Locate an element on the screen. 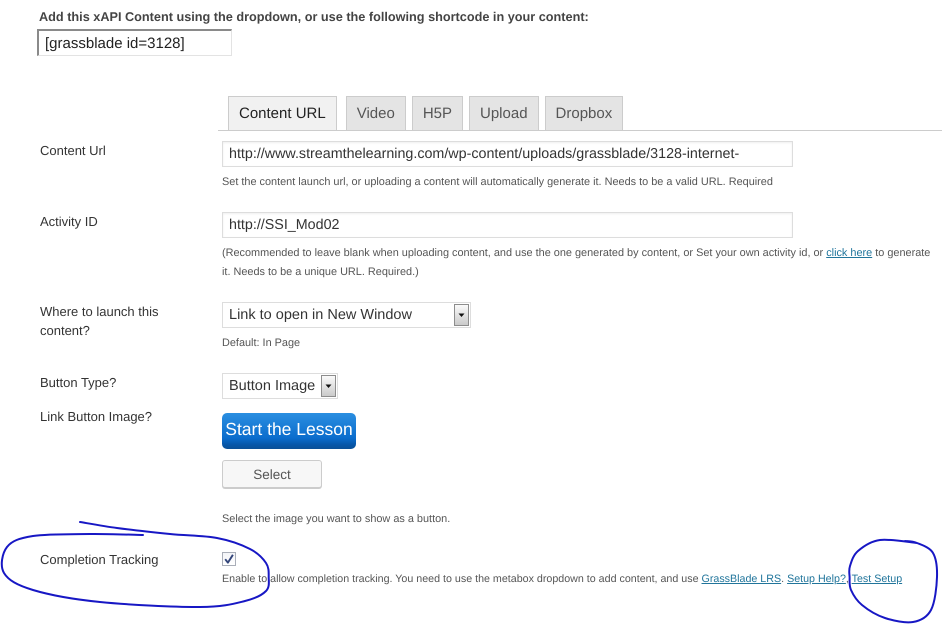 Image resolution: width=942 pixels, height=625 pixels. shortcode-field: [grassblade id=3128] is located at coordinates (134, 42).